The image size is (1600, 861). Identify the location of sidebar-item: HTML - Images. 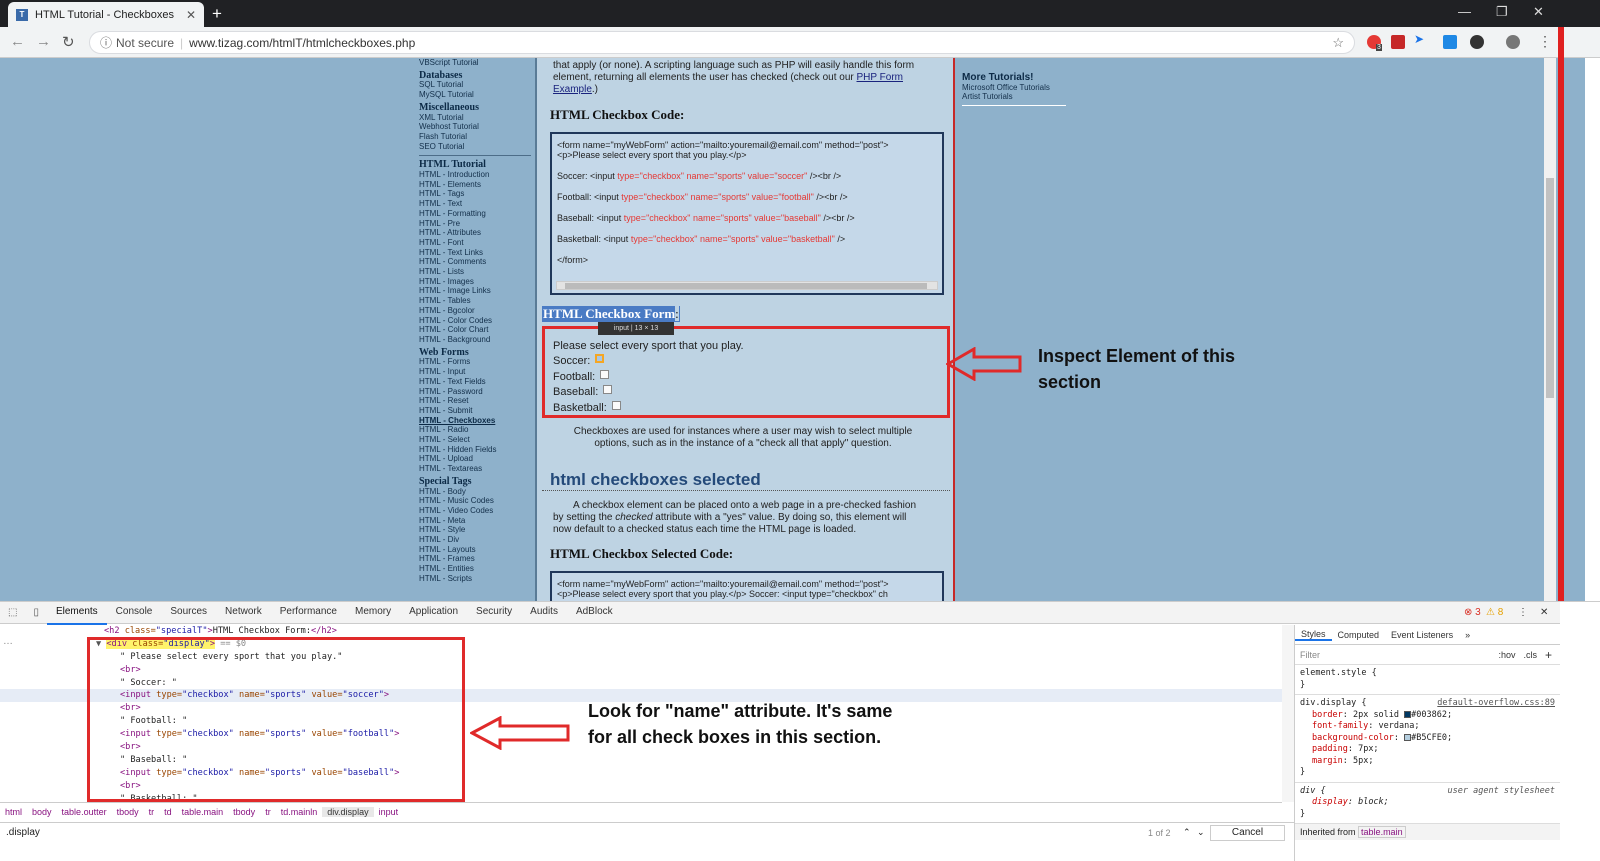
(475, 282).